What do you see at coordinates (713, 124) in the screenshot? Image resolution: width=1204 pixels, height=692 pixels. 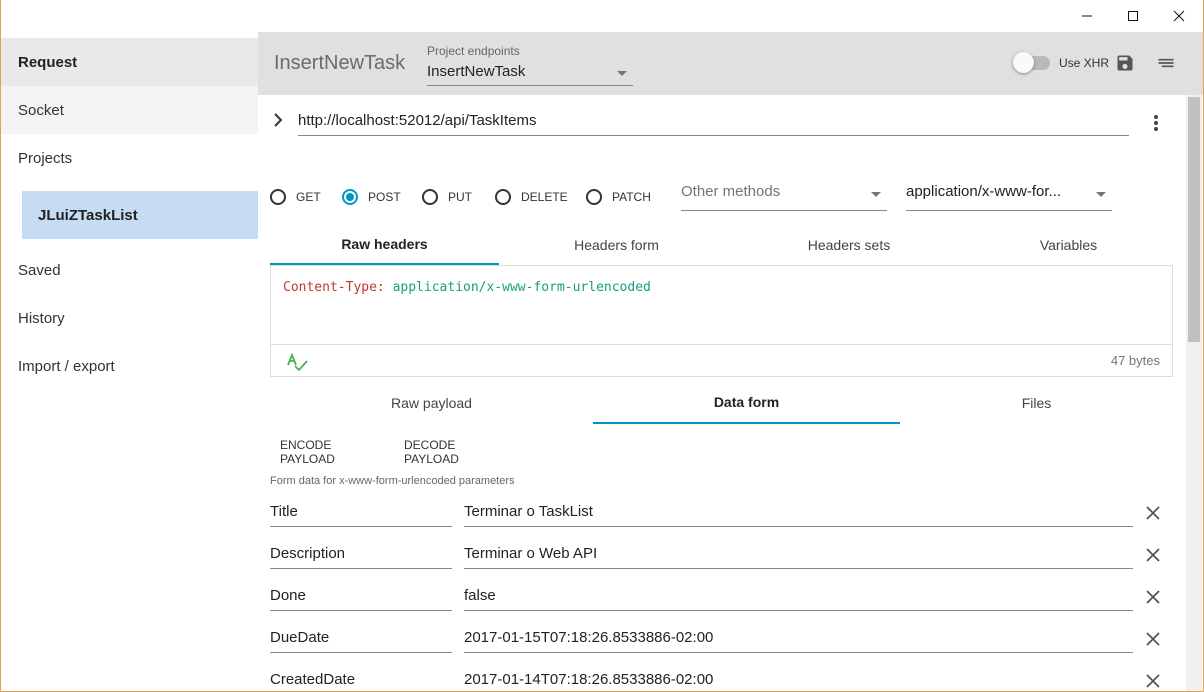 I see `url-input: http://localhost:52012/api/TaskItems` at bounding box center [713, 124].